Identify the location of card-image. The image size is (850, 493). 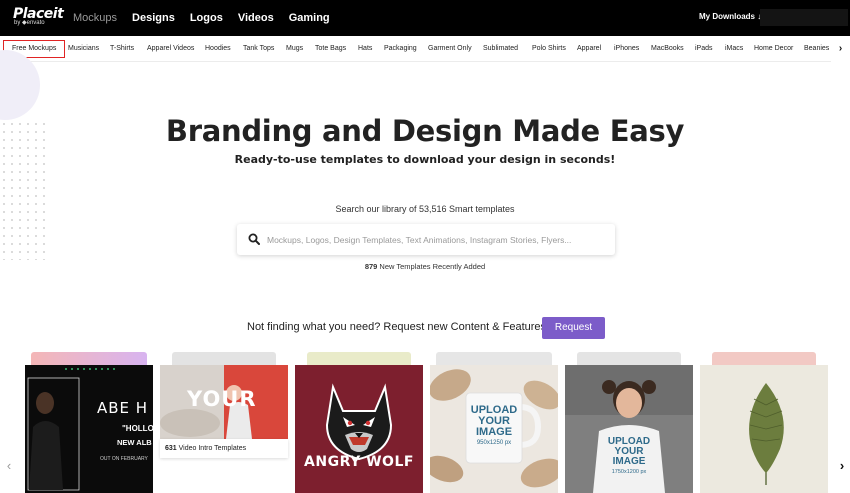
(764, 429).